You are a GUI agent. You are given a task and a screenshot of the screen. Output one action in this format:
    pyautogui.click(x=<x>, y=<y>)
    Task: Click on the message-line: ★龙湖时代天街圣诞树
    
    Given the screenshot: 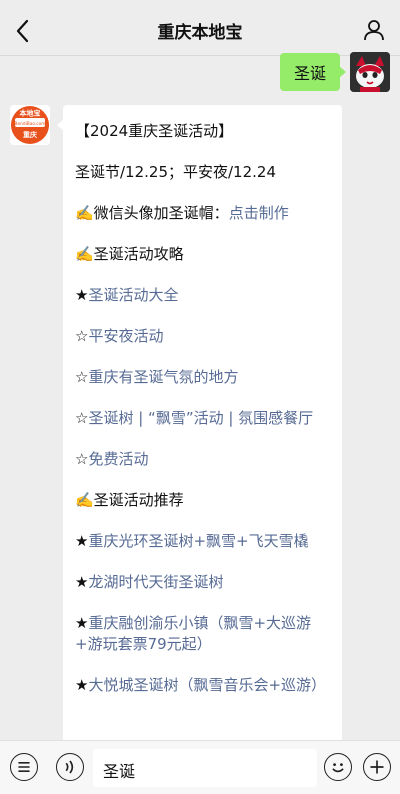 What is the action you would take?
    pyautogui.click(x=204, y=582)
    